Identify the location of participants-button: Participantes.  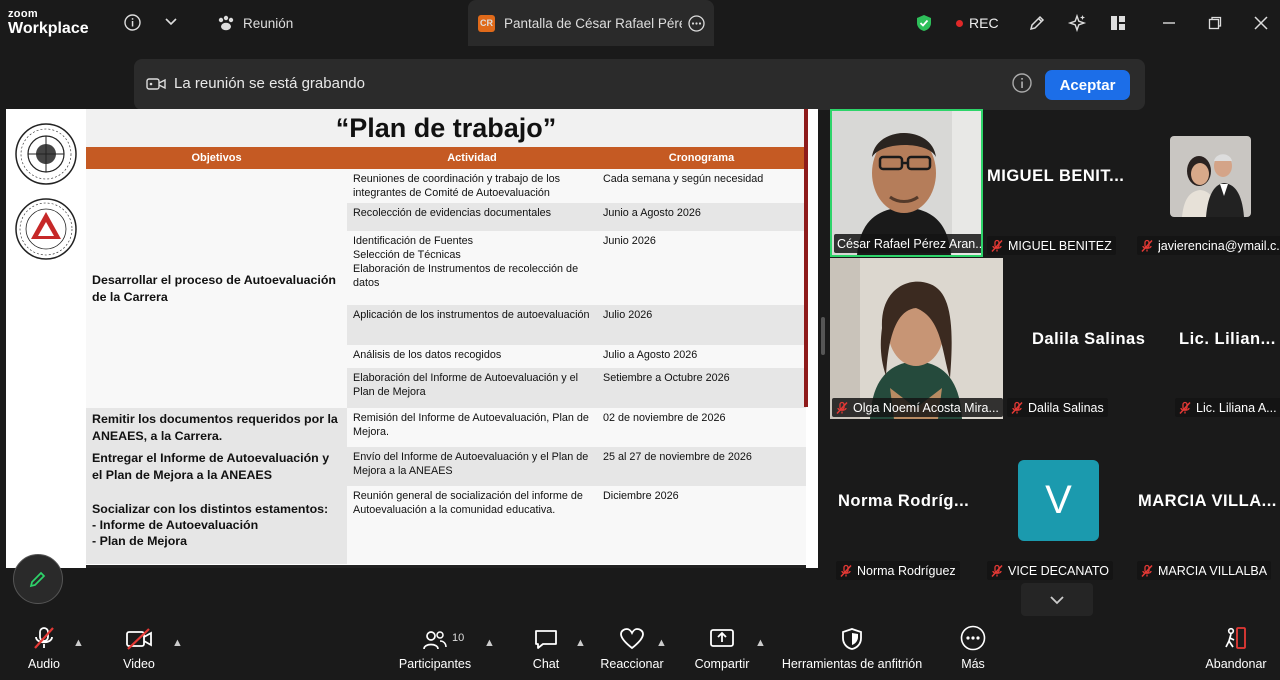
(435, 649).